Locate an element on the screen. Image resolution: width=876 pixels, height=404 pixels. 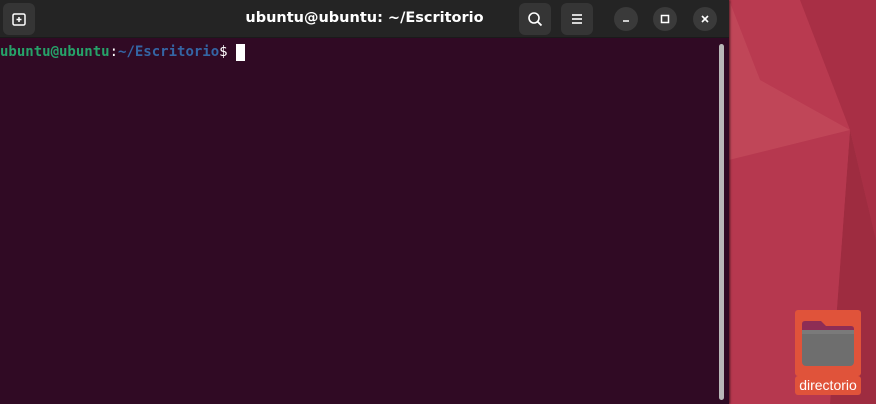
minimize-button is located at coordinates (626, 19).